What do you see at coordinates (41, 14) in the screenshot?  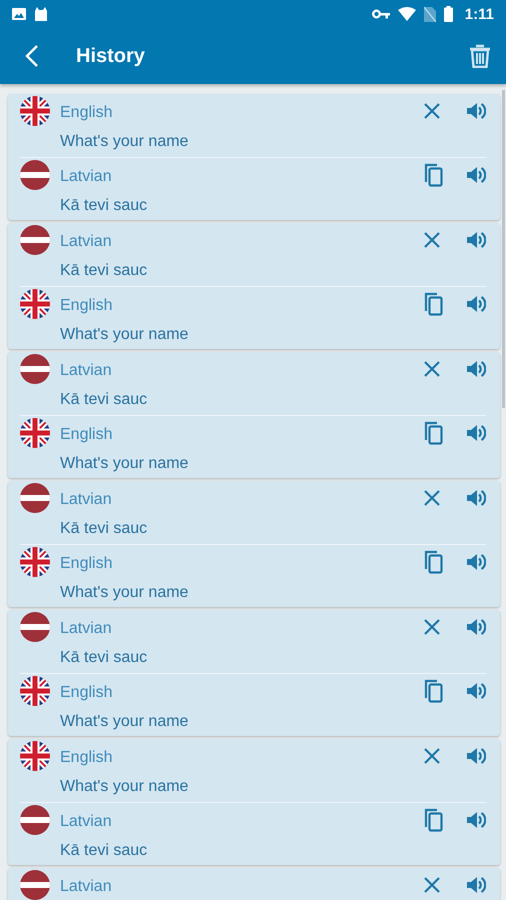 I see `cat-icon` at bounding box center [41, 14].